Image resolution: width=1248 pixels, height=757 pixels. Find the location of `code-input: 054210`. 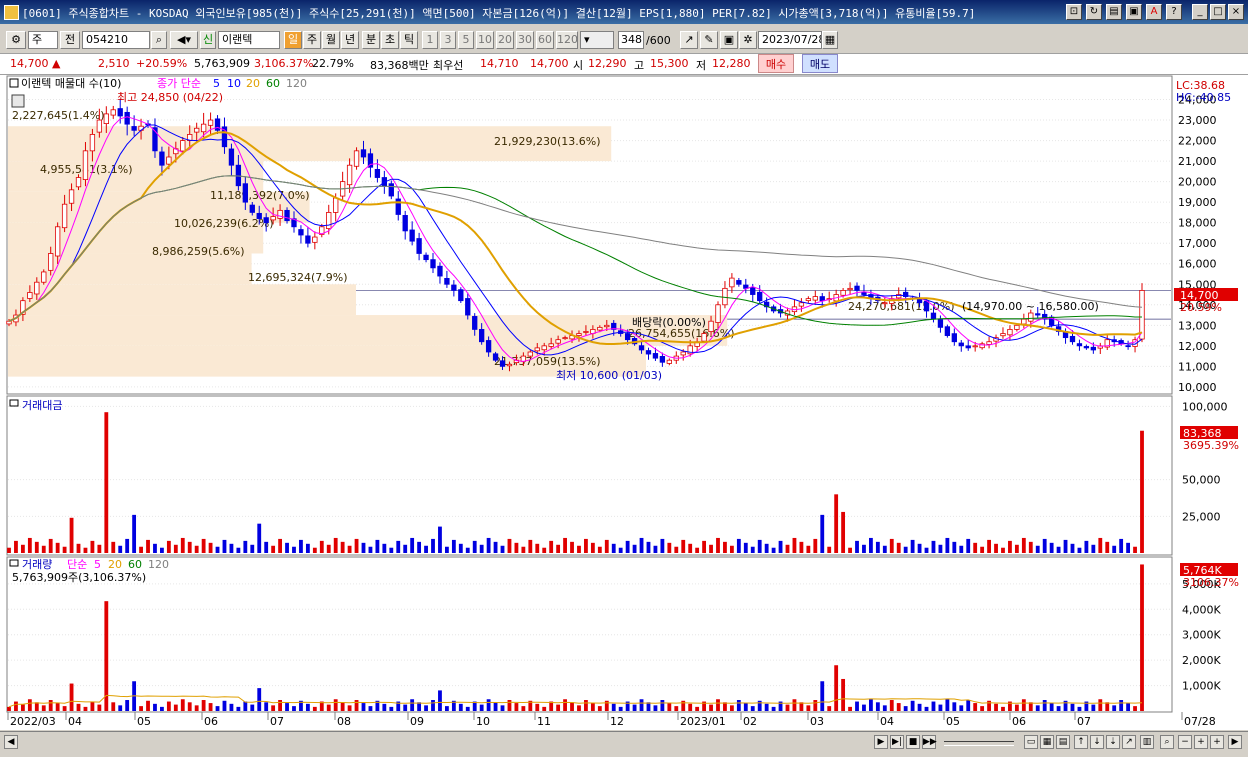

code-input: 054210 is located at coordinates (116, 40).